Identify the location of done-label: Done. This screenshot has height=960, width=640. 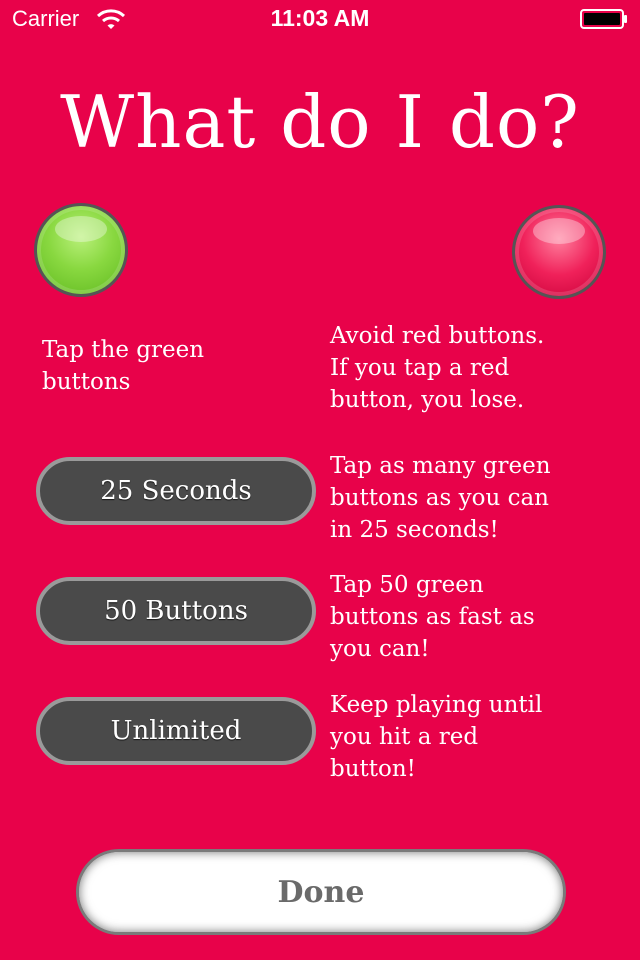
(321, 892).